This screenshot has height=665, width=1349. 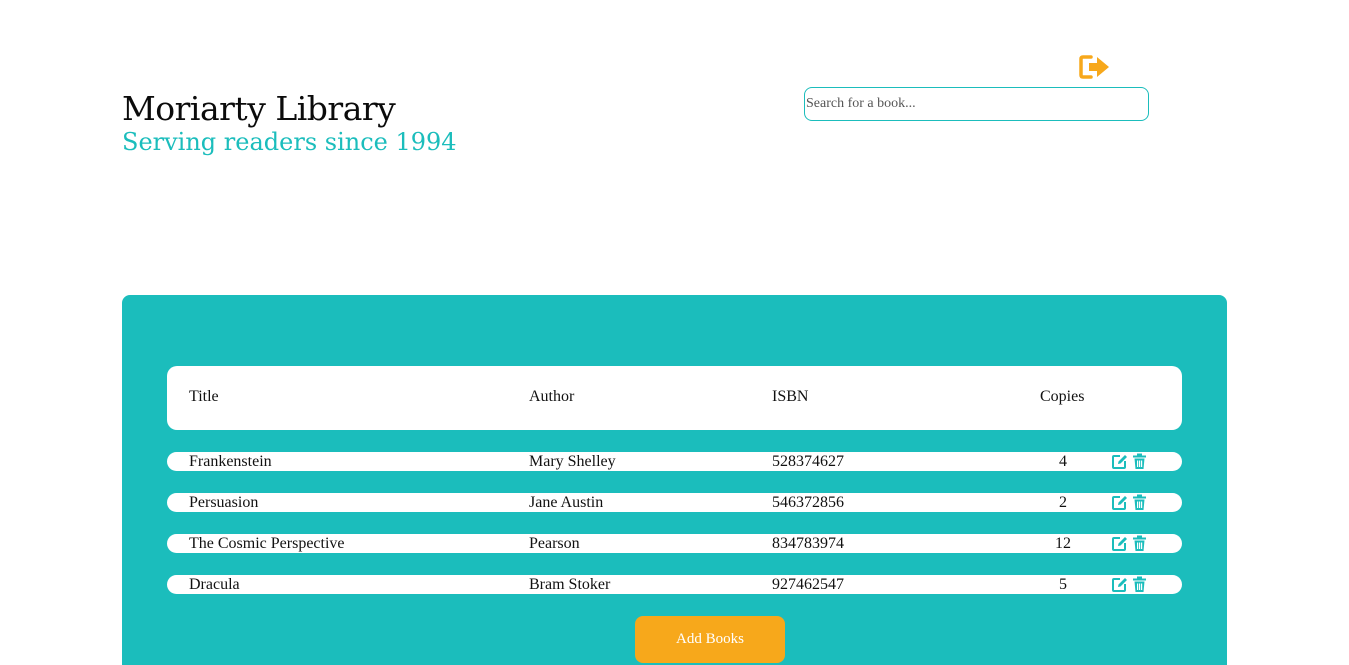 I want to click on book-title: The Cosmic Perspective, so click(x=267, y=543).